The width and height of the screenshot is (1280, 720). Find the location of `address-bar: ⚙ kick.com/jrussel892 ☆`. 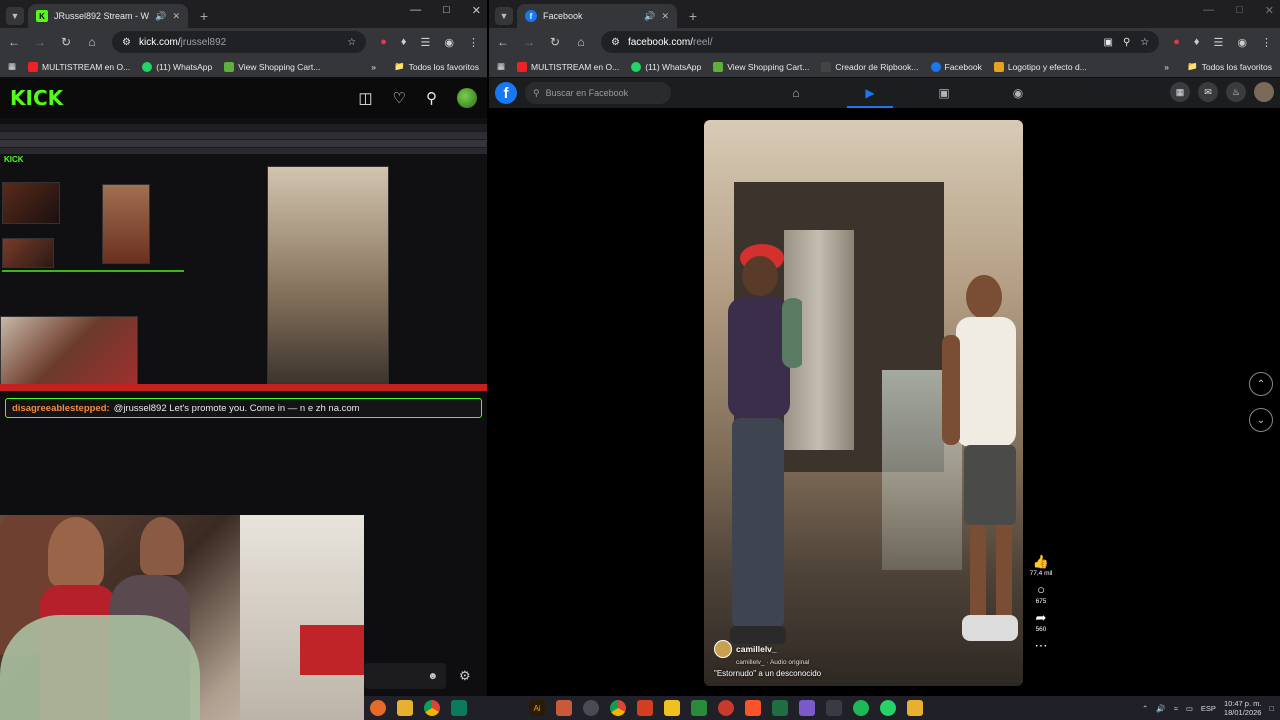

address-bar: ⚙ kick.com/jrussel892 ☆ is located at coordinates (239, 42).